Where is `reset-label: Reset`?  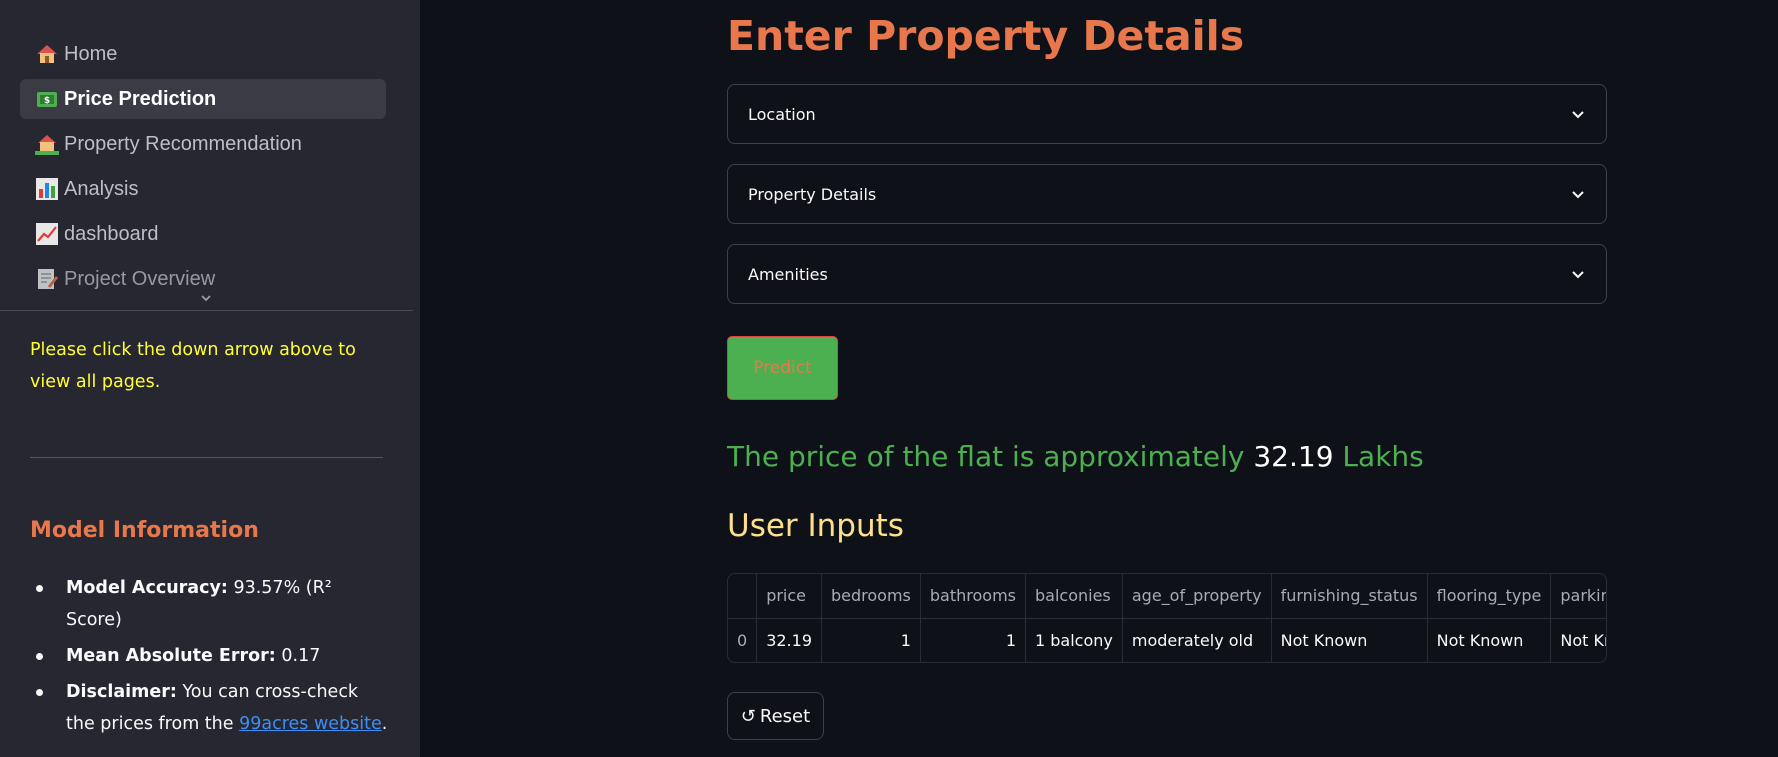
reset-label: Reset is located at coordinates (785, 716).